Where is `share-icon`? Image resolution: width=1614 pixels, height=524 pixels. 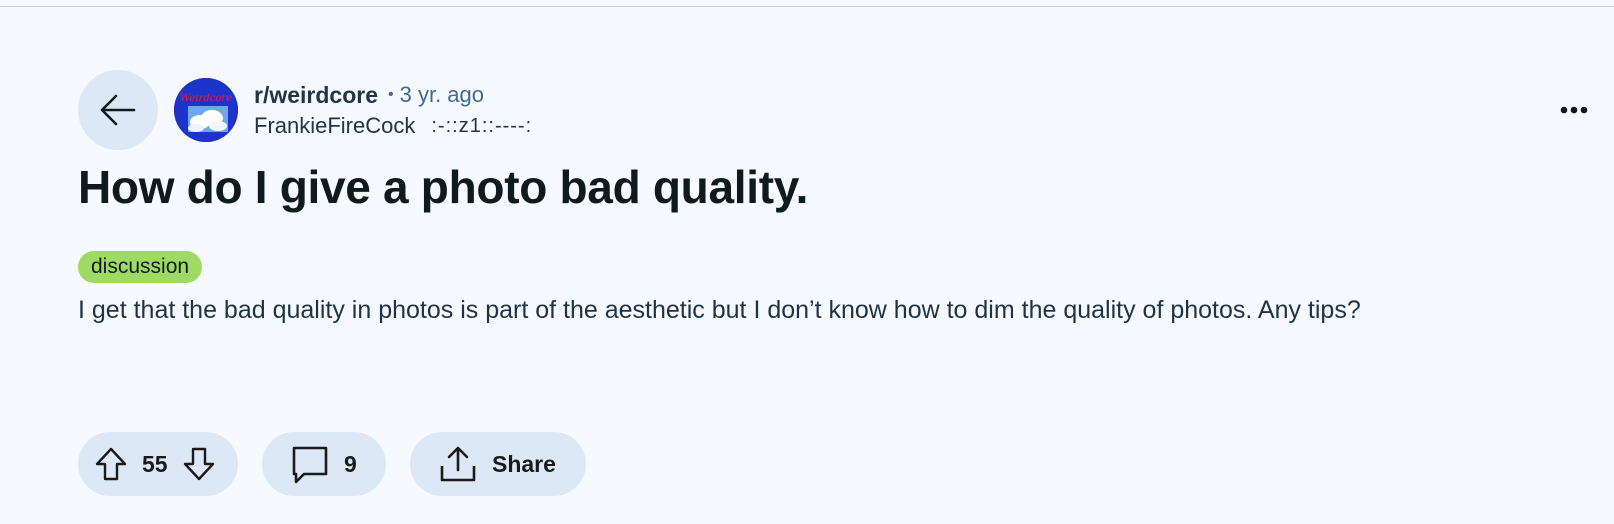
share-icon is located at coordinates (458, 464).